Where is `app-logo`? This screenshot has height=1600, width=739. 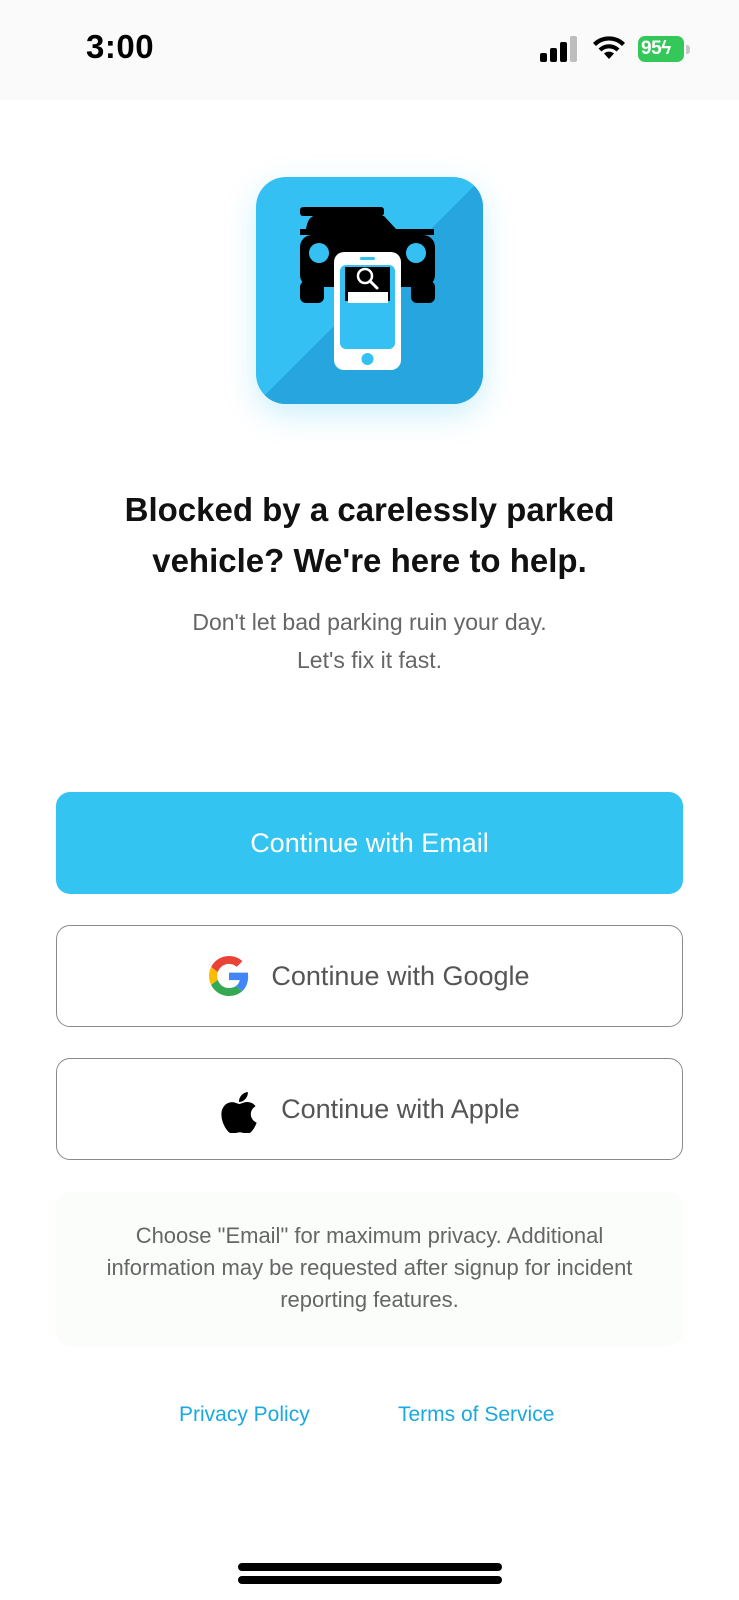 app-logo is located at coordinates (369, 290).